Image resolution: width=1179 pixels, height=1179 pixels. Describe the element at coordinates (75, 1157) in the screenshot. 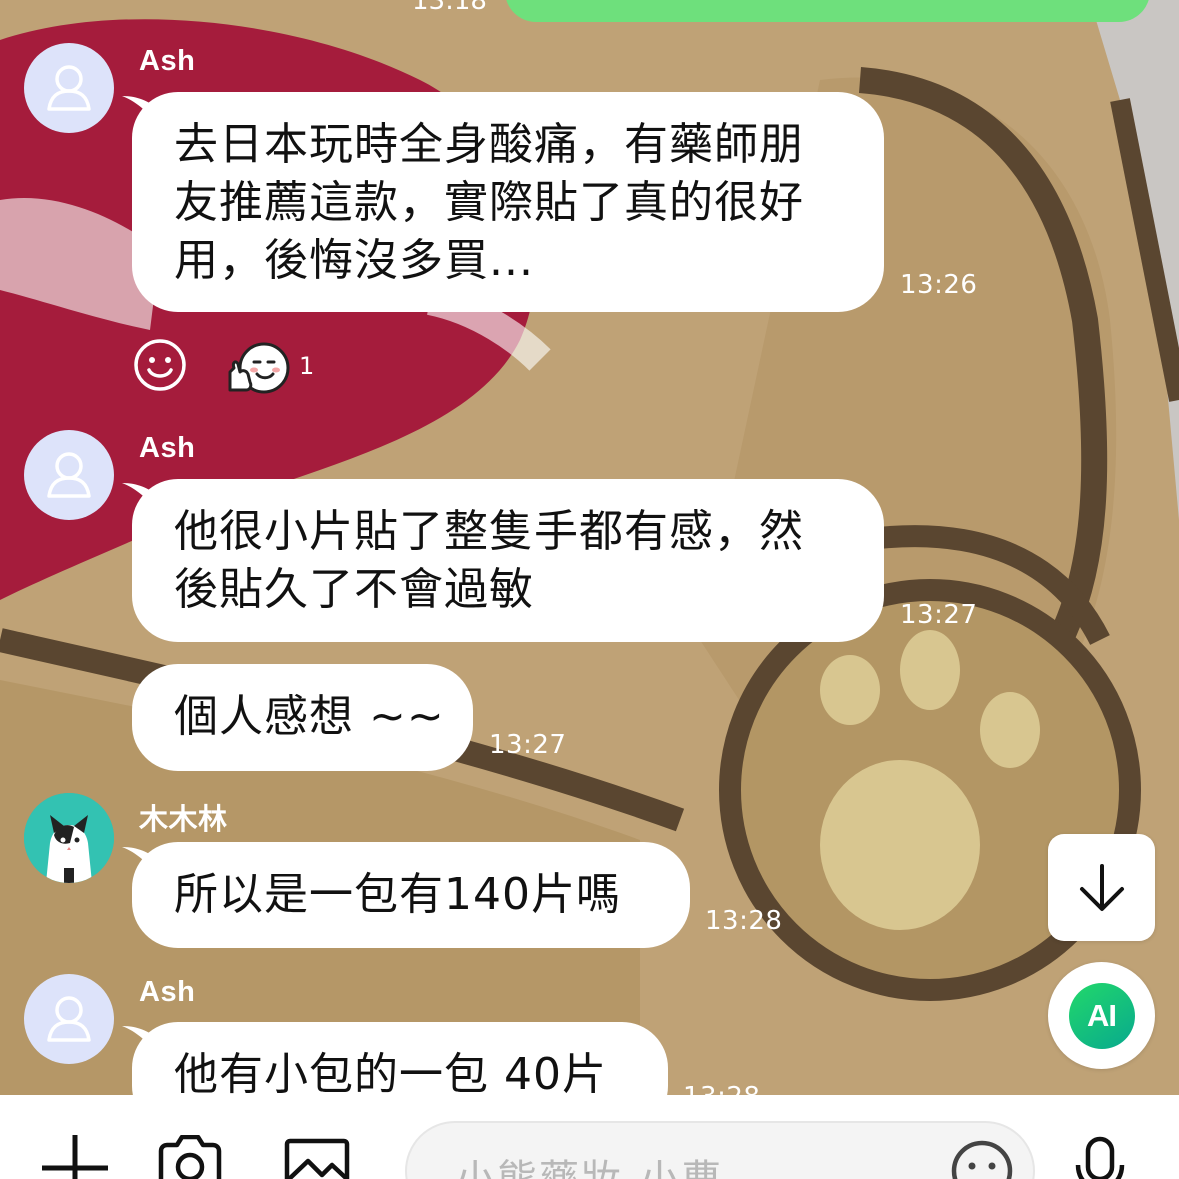

I see `plus-icon` at that location.